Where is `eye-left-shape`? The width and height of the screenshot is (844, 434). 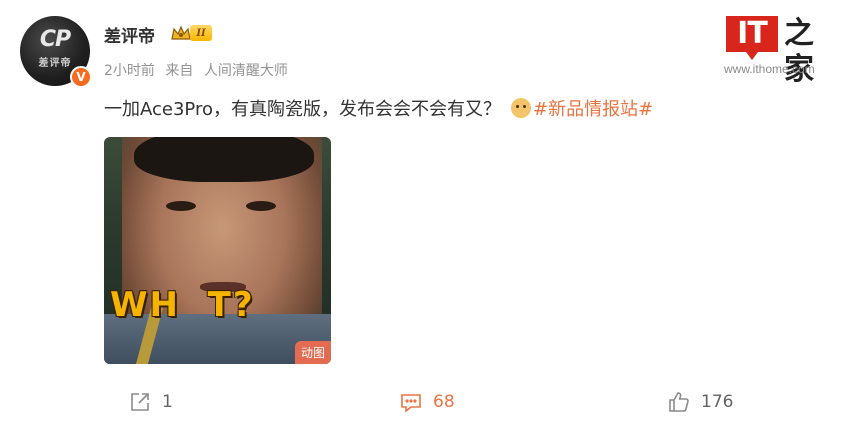
eye-left-shape is located at coordinates (181, 206).